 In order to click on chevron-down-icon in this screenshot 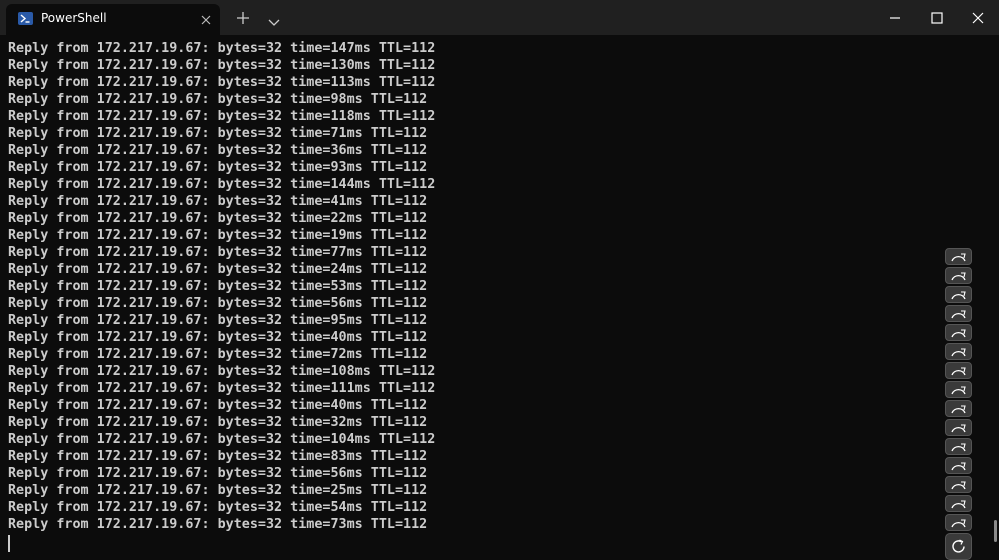, I will do `click(274, 19)`.